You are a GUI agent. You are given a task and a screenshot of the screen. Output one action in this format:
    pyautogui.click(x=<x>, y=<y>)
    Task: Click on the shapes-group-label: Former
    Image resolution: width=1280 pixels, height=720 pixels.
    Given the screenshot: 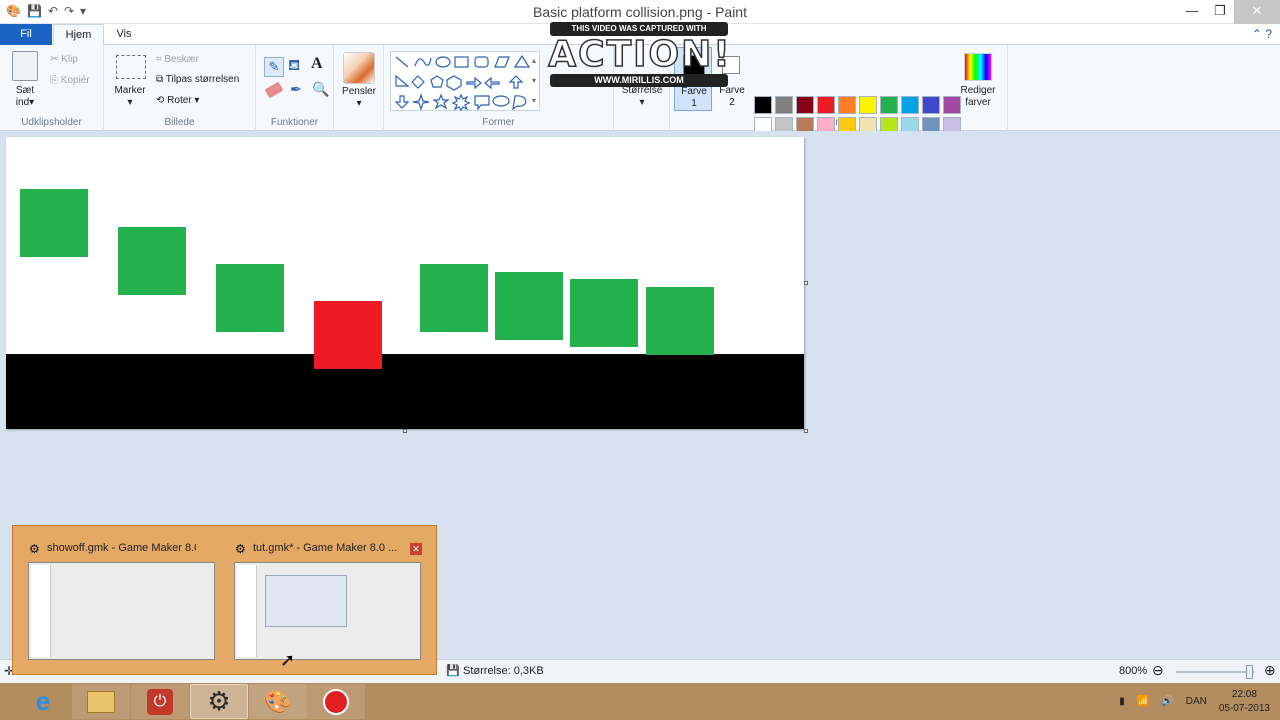 What is the action you would take?
    pyautogui.click(x=498, y=122)
    